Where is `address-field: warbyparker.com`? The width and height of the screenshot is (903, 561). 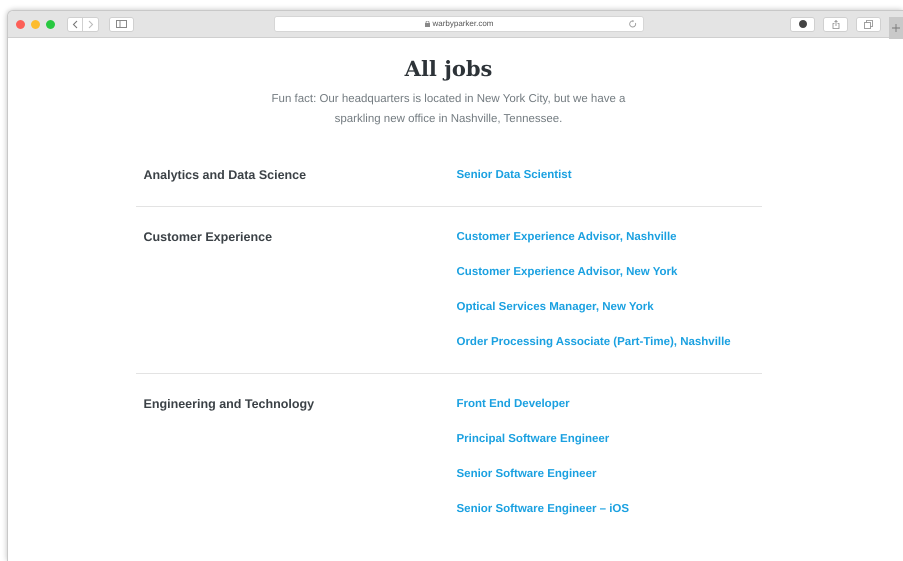
address-field: warbyparker.com is located at coordinates (459, 24).